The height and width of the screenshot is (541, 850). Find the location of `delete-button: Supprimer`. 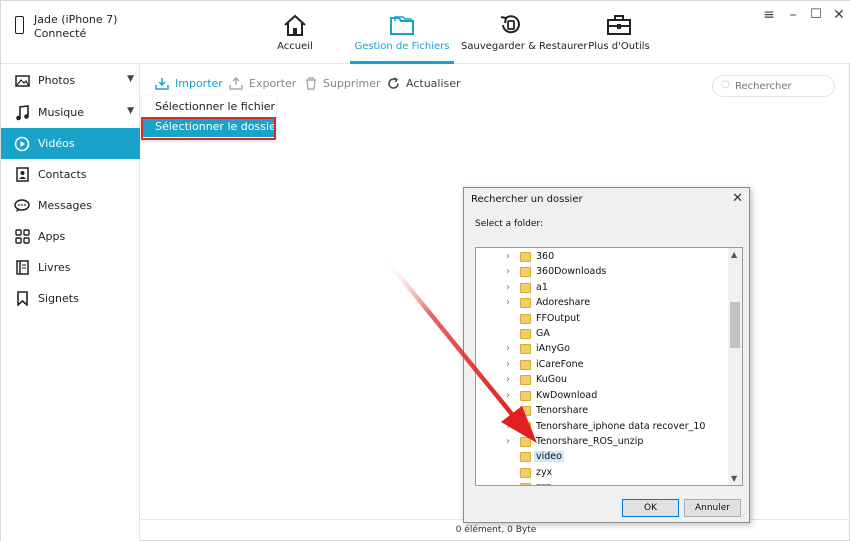

delete-button: Supprimer is located at coordinates (343, 83).